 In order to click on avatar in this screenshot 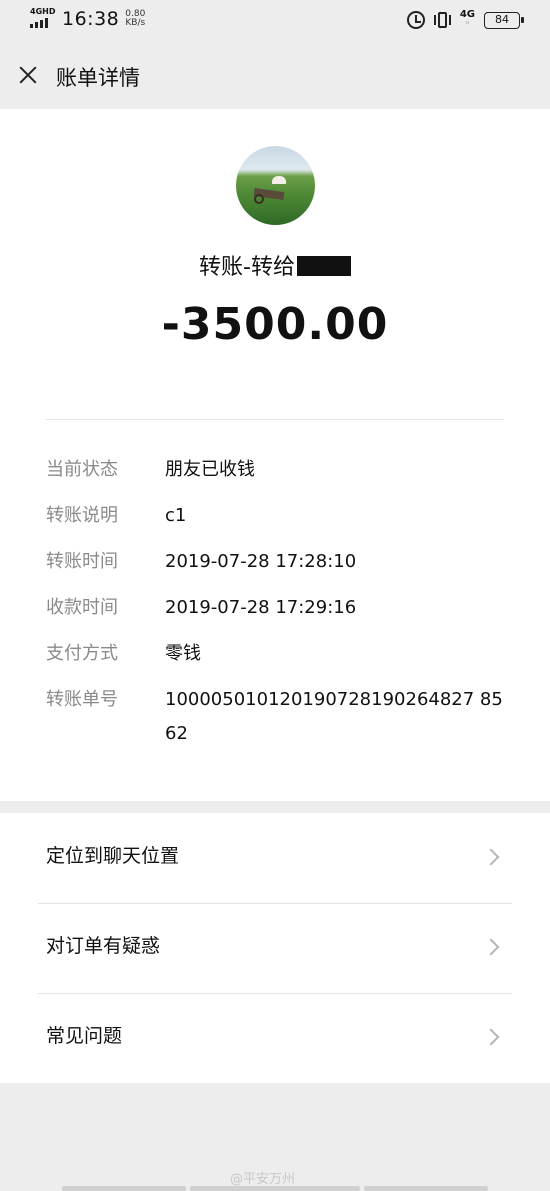, I will do `click(275, 185)`.